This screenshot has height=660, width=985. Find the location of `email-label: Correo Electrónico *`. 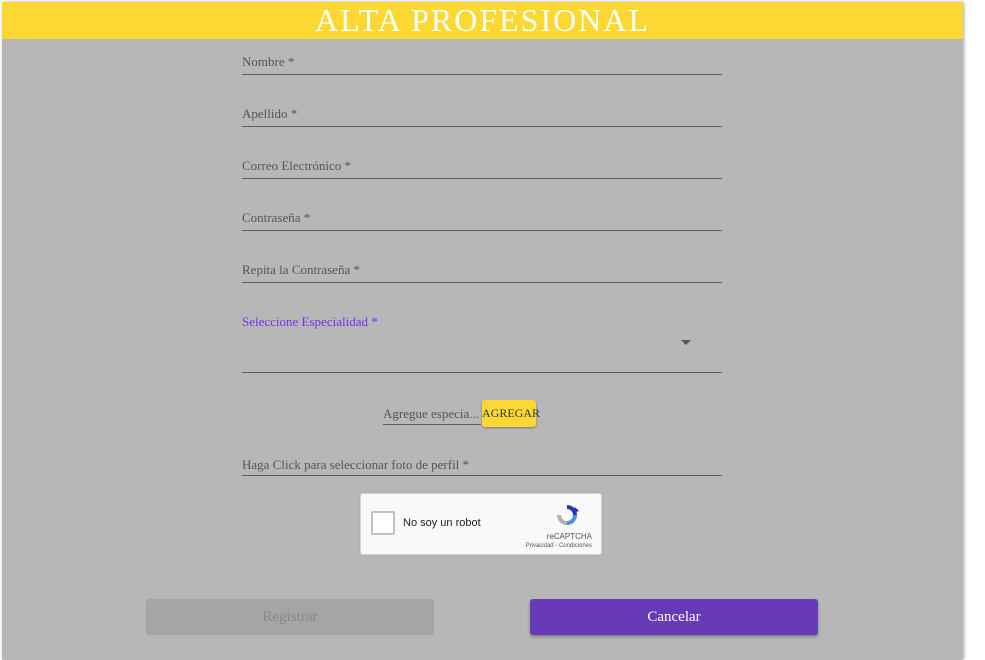

email-label: Correo Electrónico * is located at coordinates (297, 165).